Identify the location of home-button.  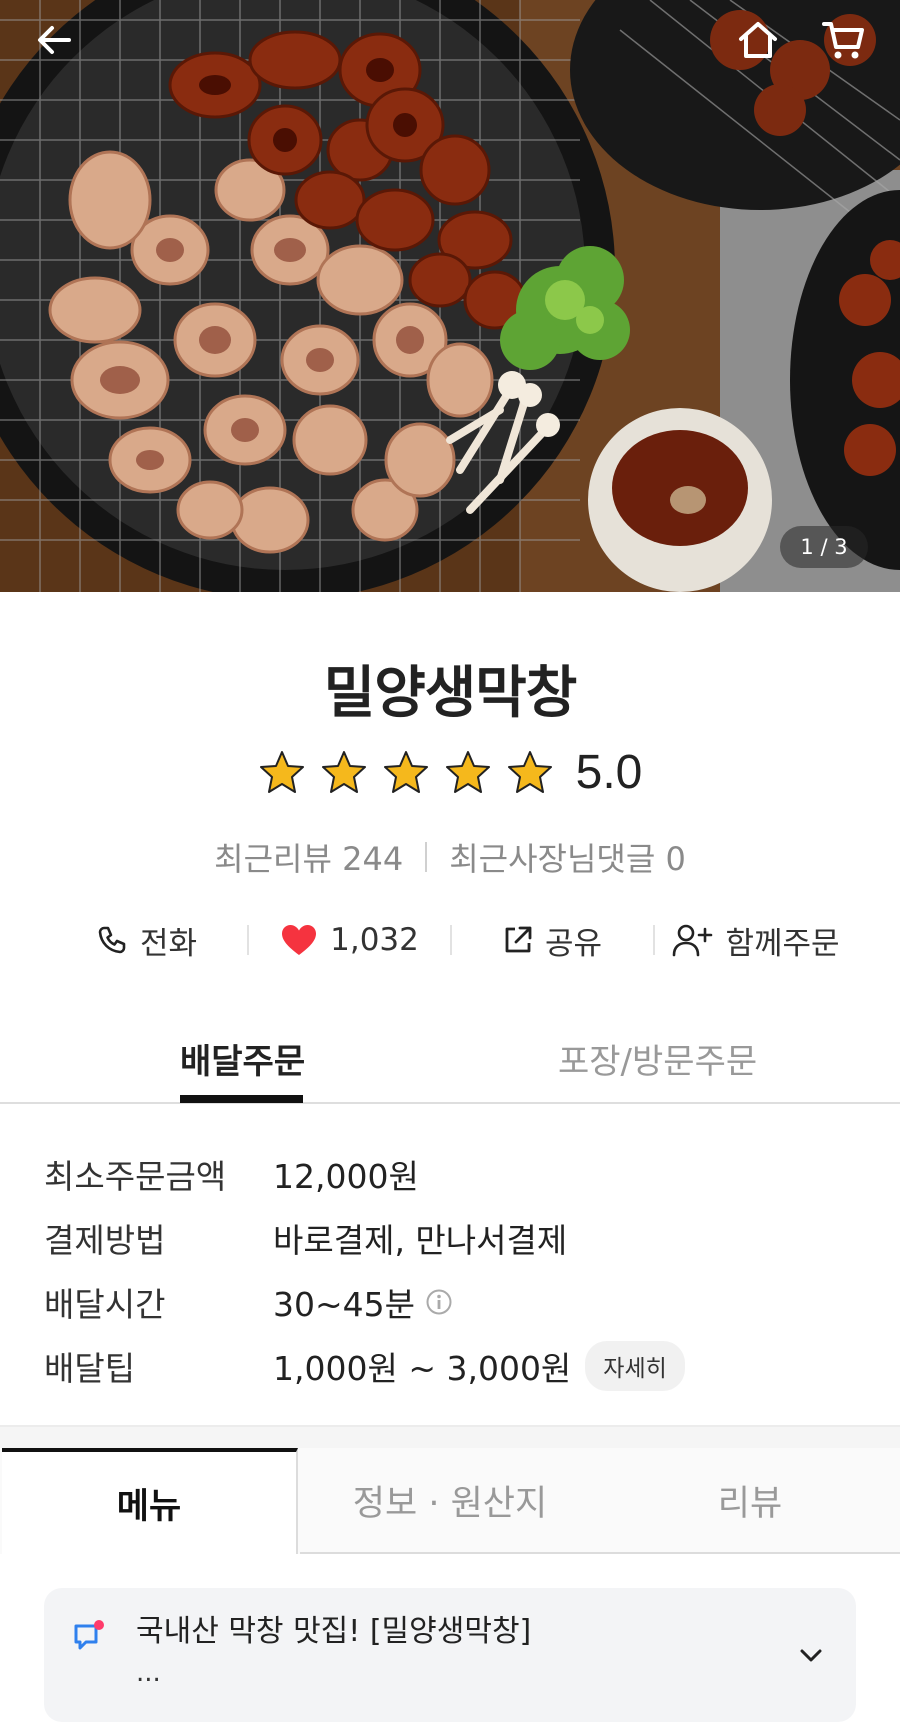
(758, 40).